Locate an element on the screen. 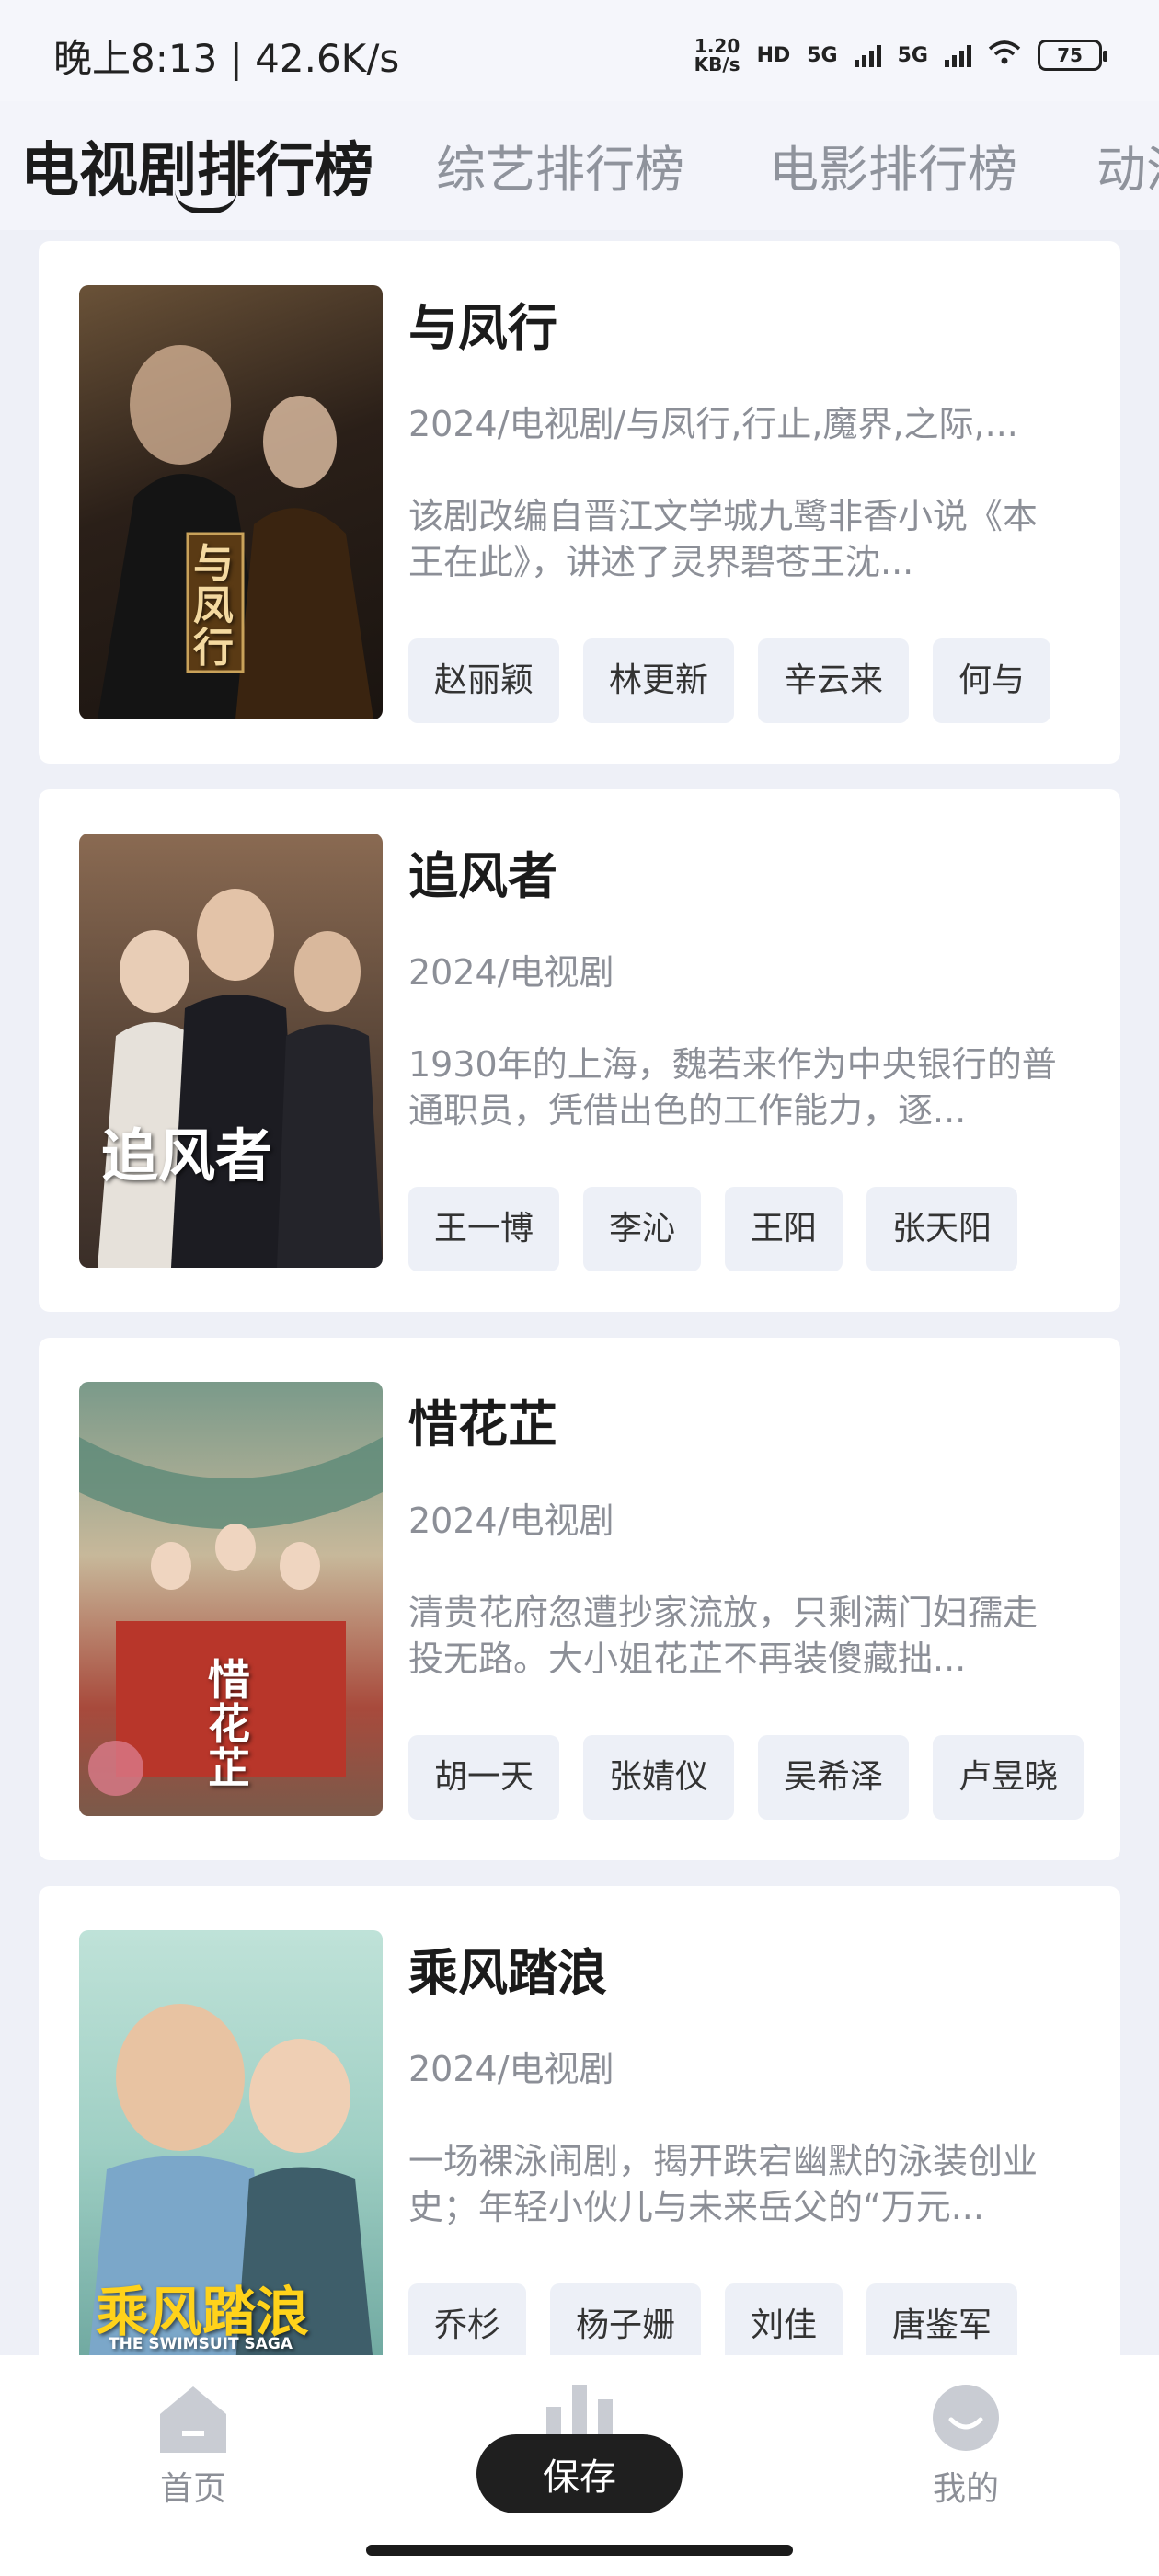 The height and width of the screenshot is (2576, 1159). cast-tag-list: 赵丽颖 林更新 辛云来 何与 is located at coordinates (764, 681).